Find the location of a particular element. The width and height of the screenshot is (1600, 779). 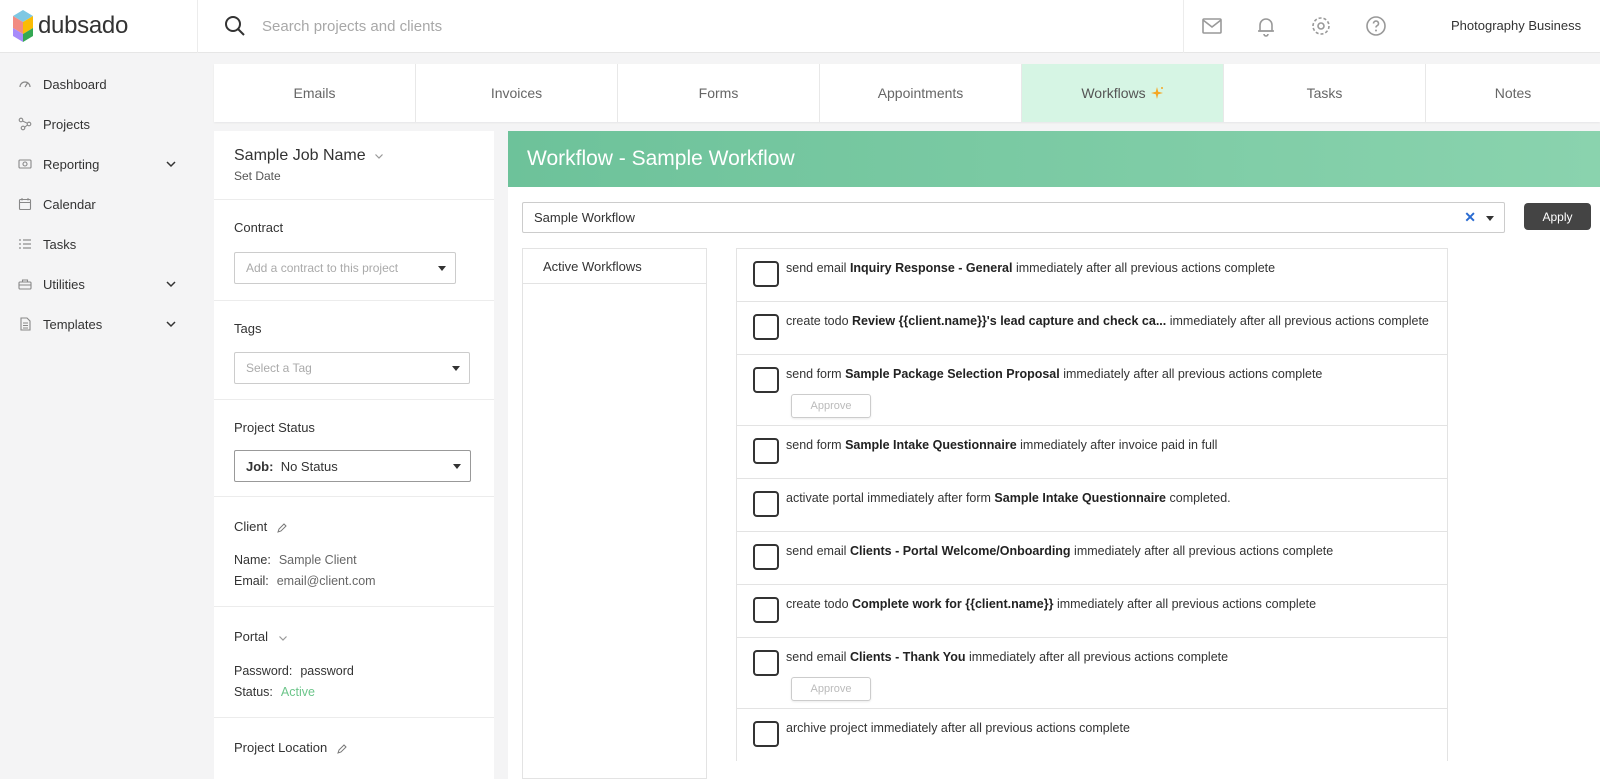

tab-invoices: Invoices is located at coordinates (517, 93).